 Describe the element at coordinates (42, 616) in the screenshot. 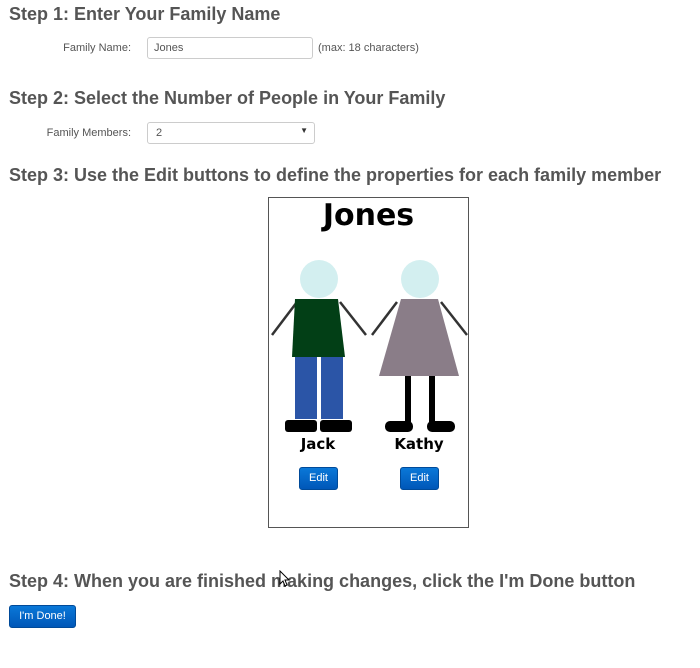

I see `im-done-button: I'm Done!` at that location.